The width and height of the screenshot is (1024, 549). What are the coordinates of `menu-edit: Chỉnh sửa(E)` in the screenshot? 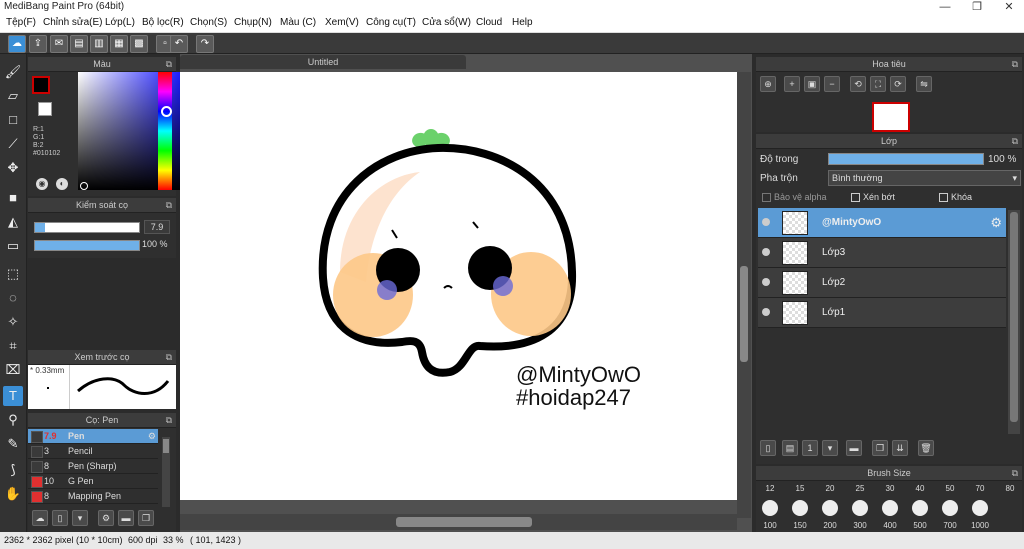 It's located at (73, 23).